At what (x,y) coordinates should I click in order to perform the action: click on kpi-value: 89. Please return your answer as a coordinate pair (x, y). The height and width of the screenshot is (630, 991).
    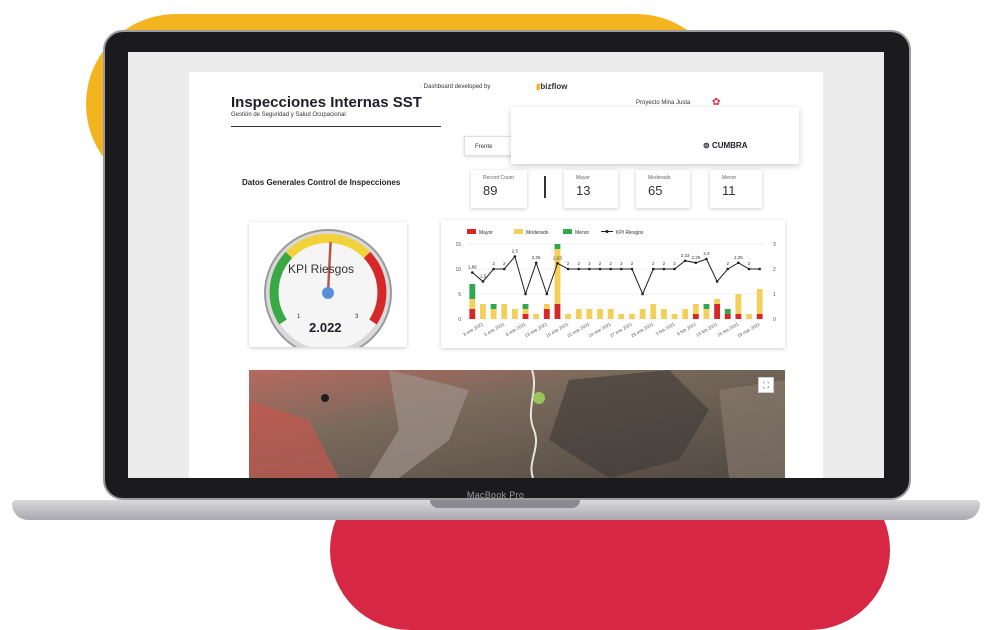
    Looking at the image, I should click on (490, 190).